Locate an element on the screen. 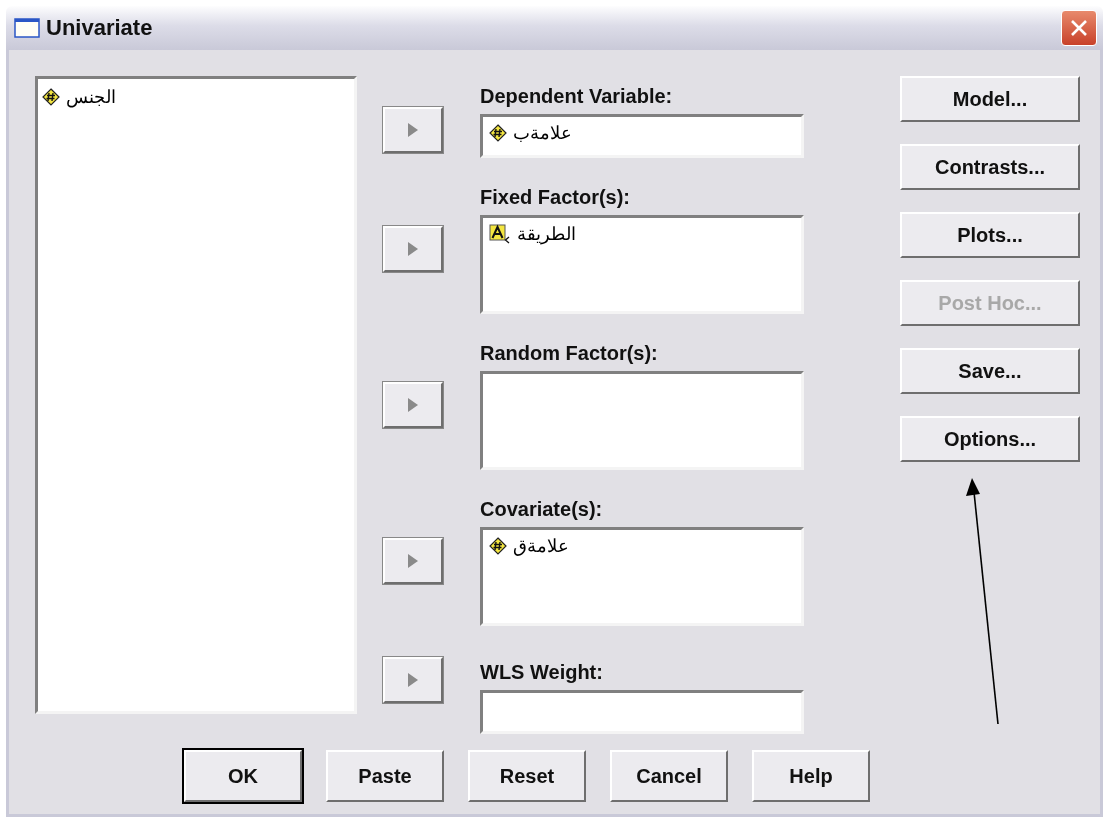 Image resolution: width=1109 pixels, height=823 pixels. variable-field: الطريقة is located at coordinates (642, 264).